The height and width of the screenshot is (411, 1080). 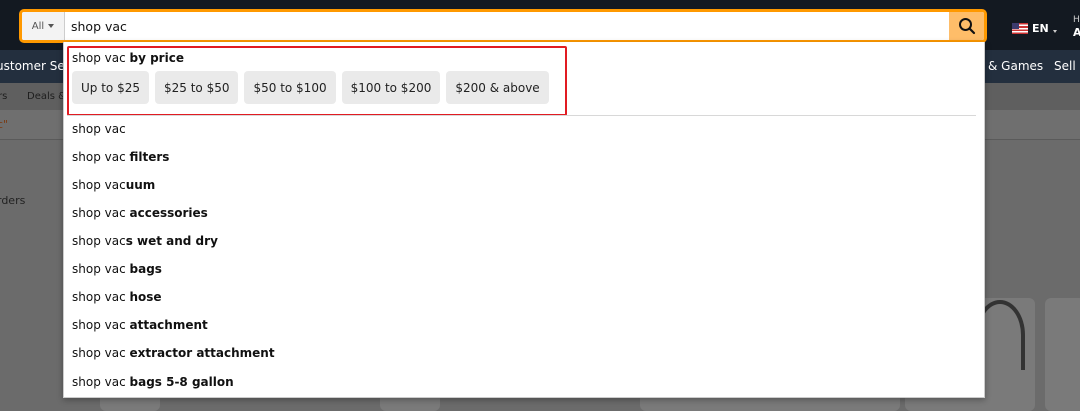 What do you see at coordinates (506, 26) in the screenshot?
I see `search-input` at bounding box center [506, 26].